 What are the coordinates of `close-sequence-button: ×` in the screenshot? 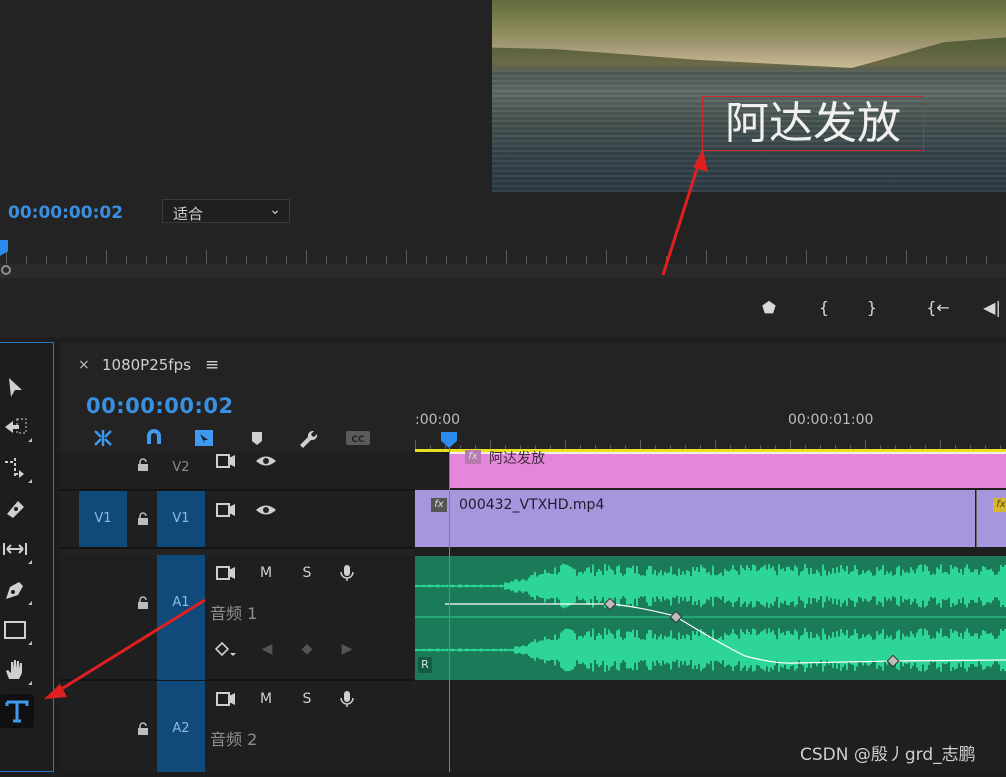 It's located at (84, 365).